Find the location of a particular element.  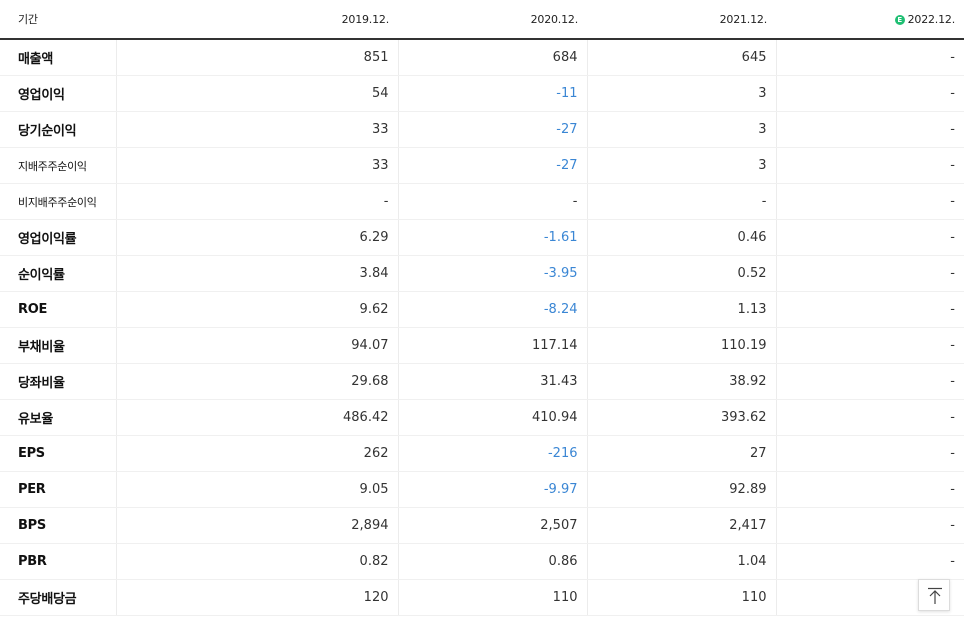

row-label: BPS is located at coordinates (58, 525).